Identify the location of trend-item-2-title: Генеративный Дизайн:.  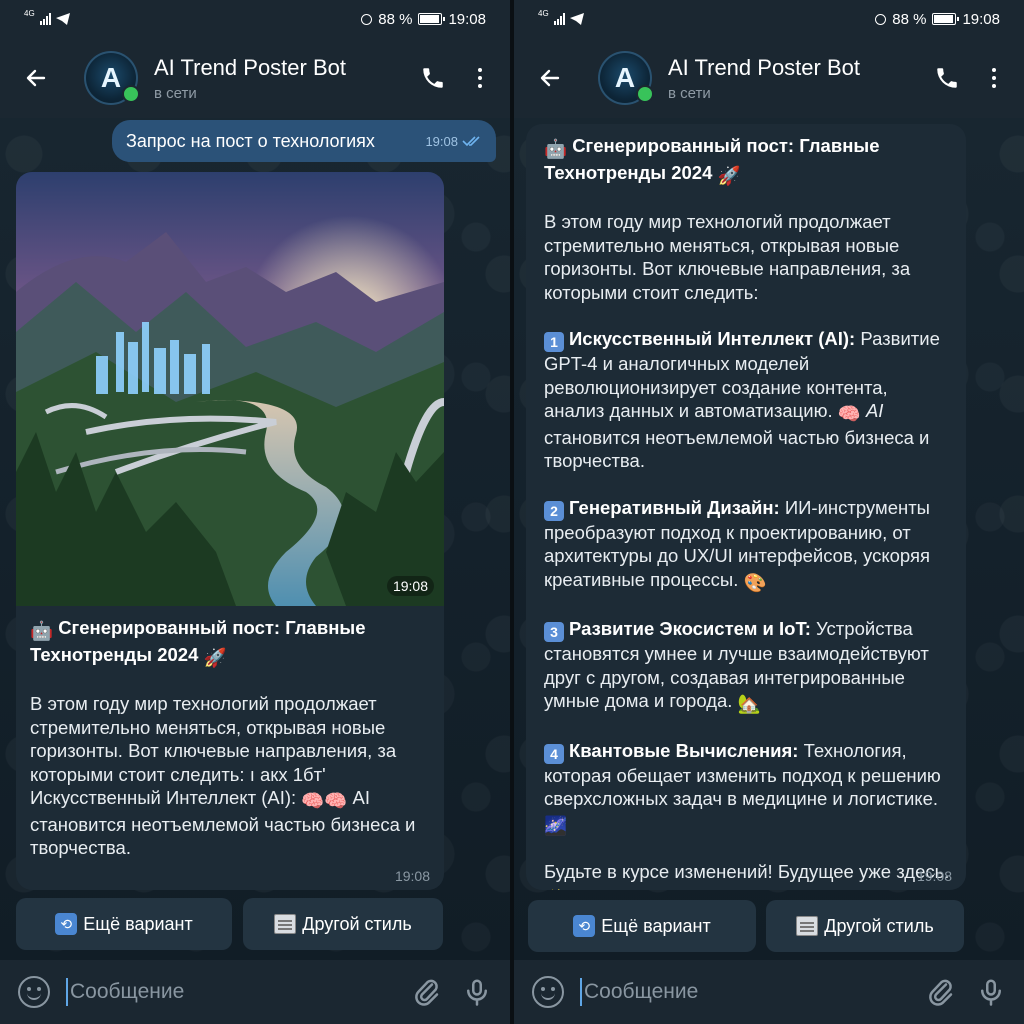
(674, 507).